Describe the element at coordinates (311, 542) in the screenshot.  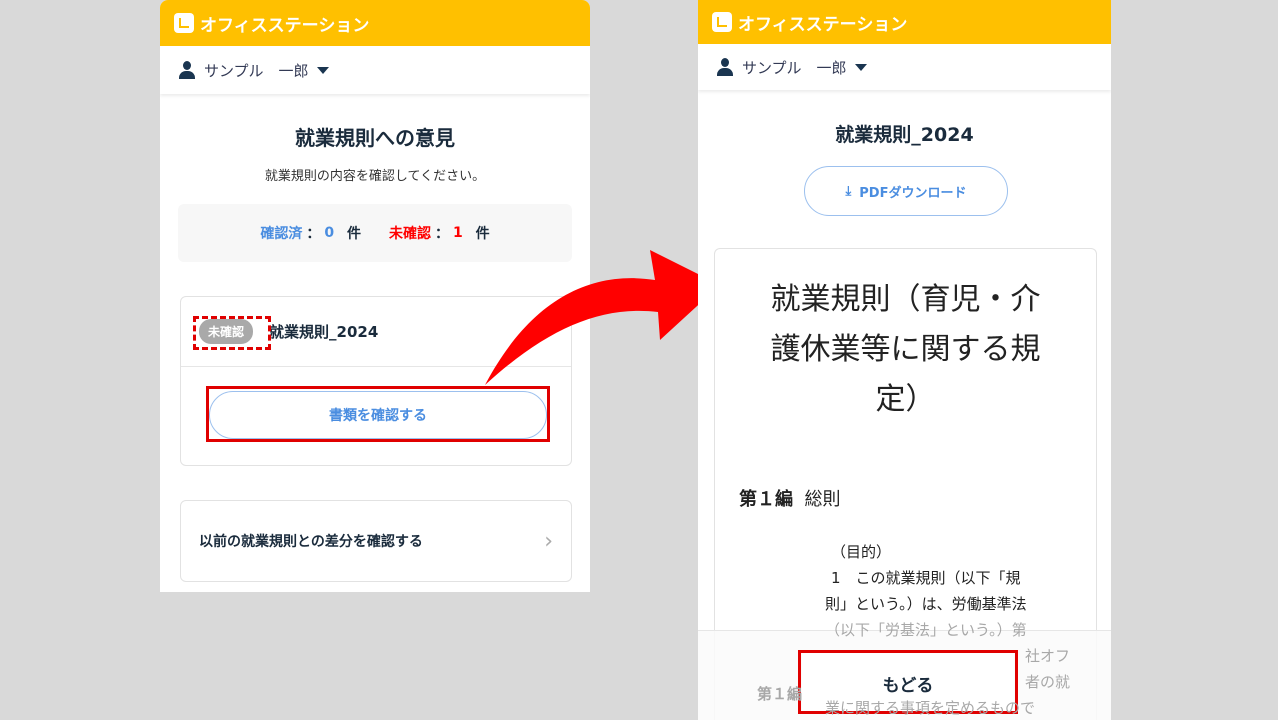
I see `diff-link-label: 以前の就業規則との差分を確認する` at that location.